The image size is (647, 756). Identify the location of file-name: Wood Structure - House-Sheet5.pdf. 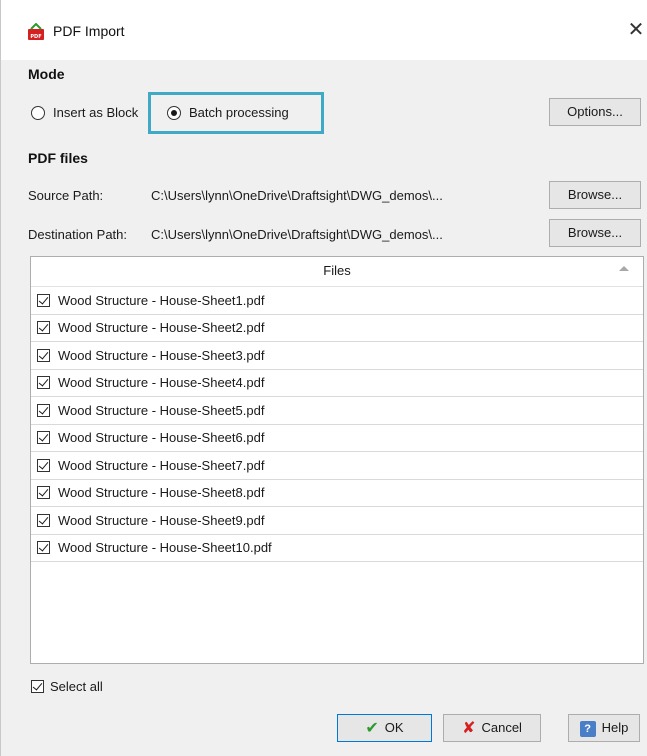
(161, 410).